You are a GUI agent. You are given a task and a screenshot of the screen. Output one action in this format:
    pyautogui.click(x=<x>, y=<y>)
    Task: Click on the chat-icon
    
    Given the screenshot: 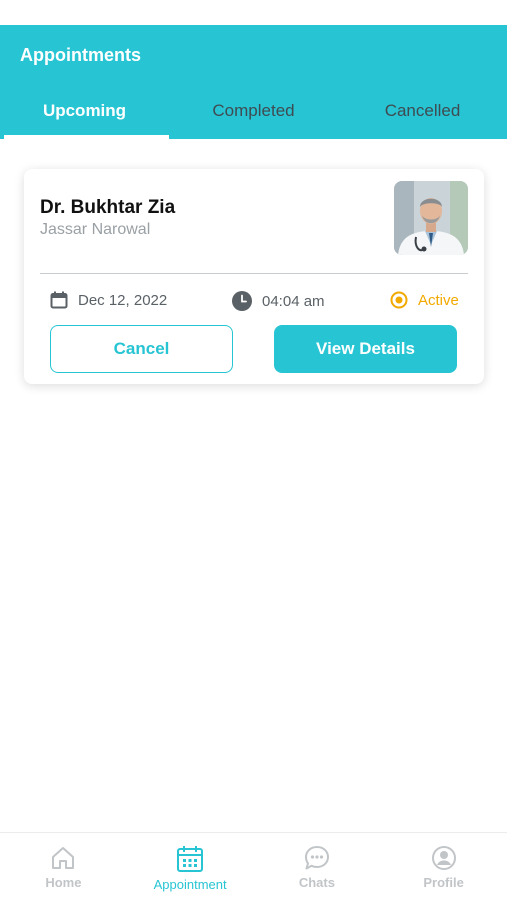 What is the action you would take?
    pyautogui.click(x=316, y=858)
    